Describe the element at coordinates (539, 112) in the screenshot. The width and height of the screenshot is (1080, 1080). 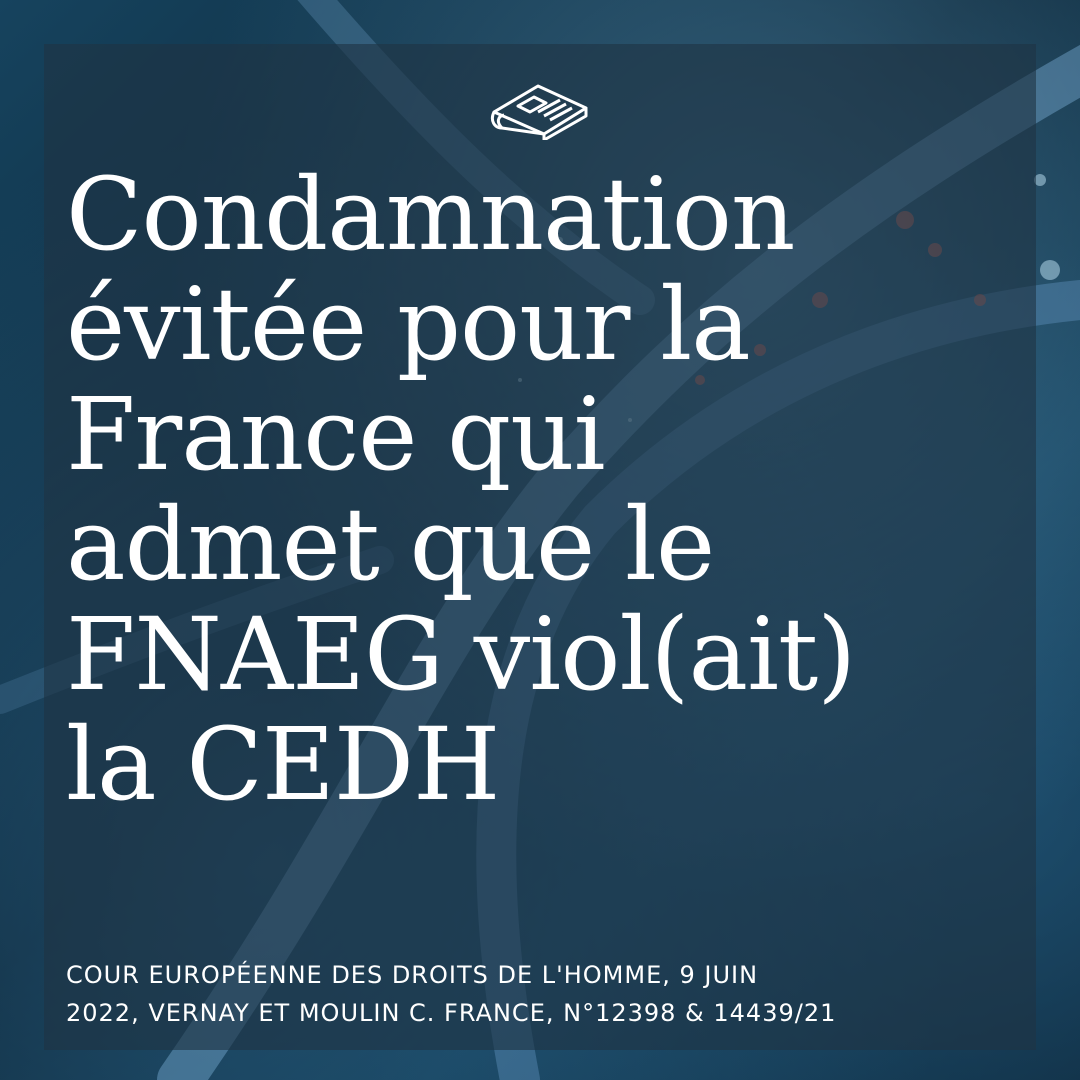
I see `newspaper-icon` at that location.